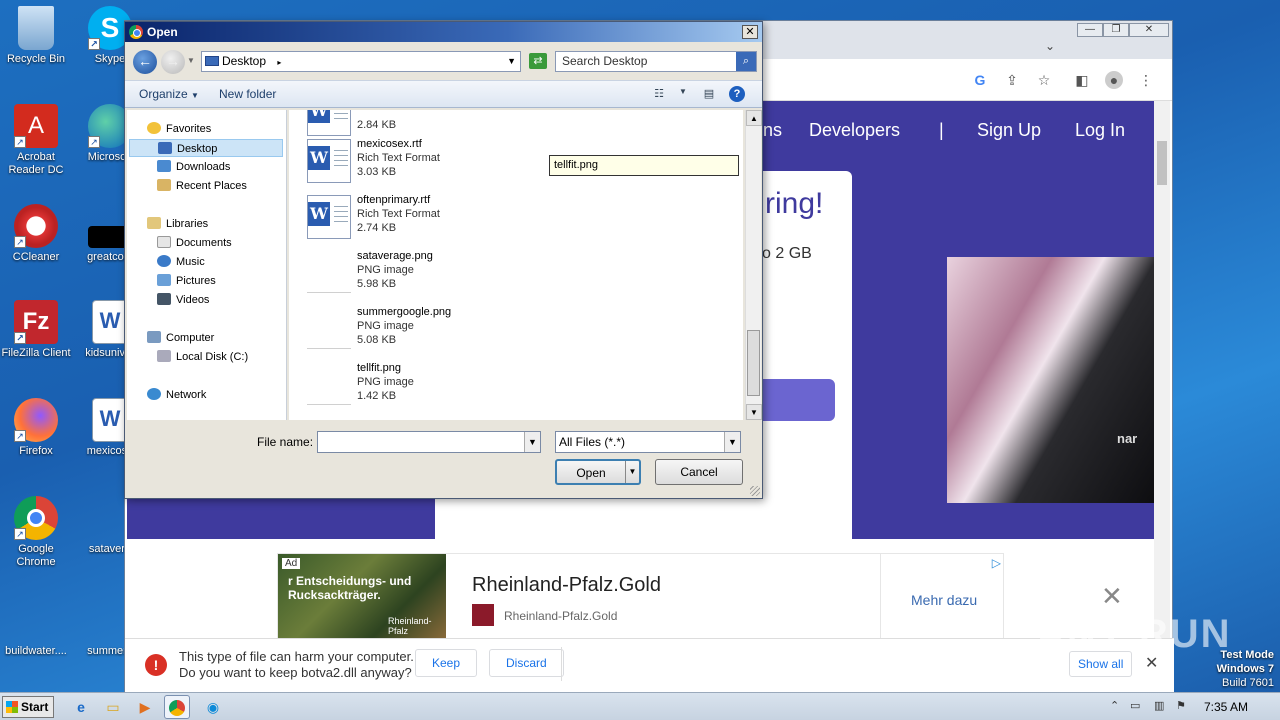 The width and height of the screenshot is (1280, 720). Describe the element at coordinates (944, 600) in the screenshot. I see `ad-more-link: Mehr dazu` at that location.